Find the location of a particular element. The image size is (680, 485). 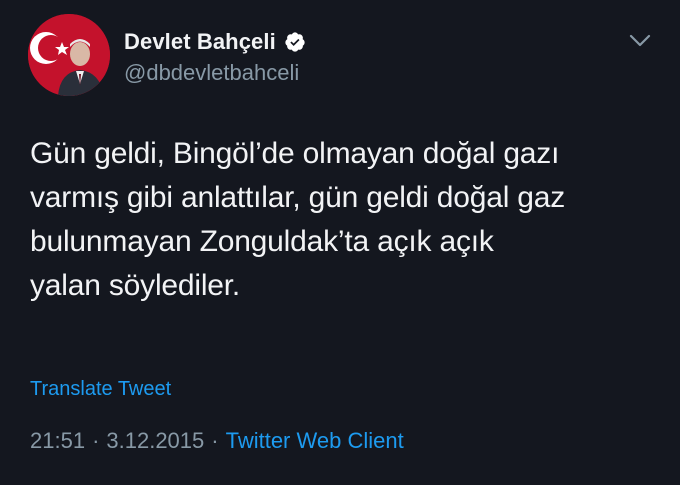

tweet-date: 3.12.2015 is located at coordinates (155, 440).